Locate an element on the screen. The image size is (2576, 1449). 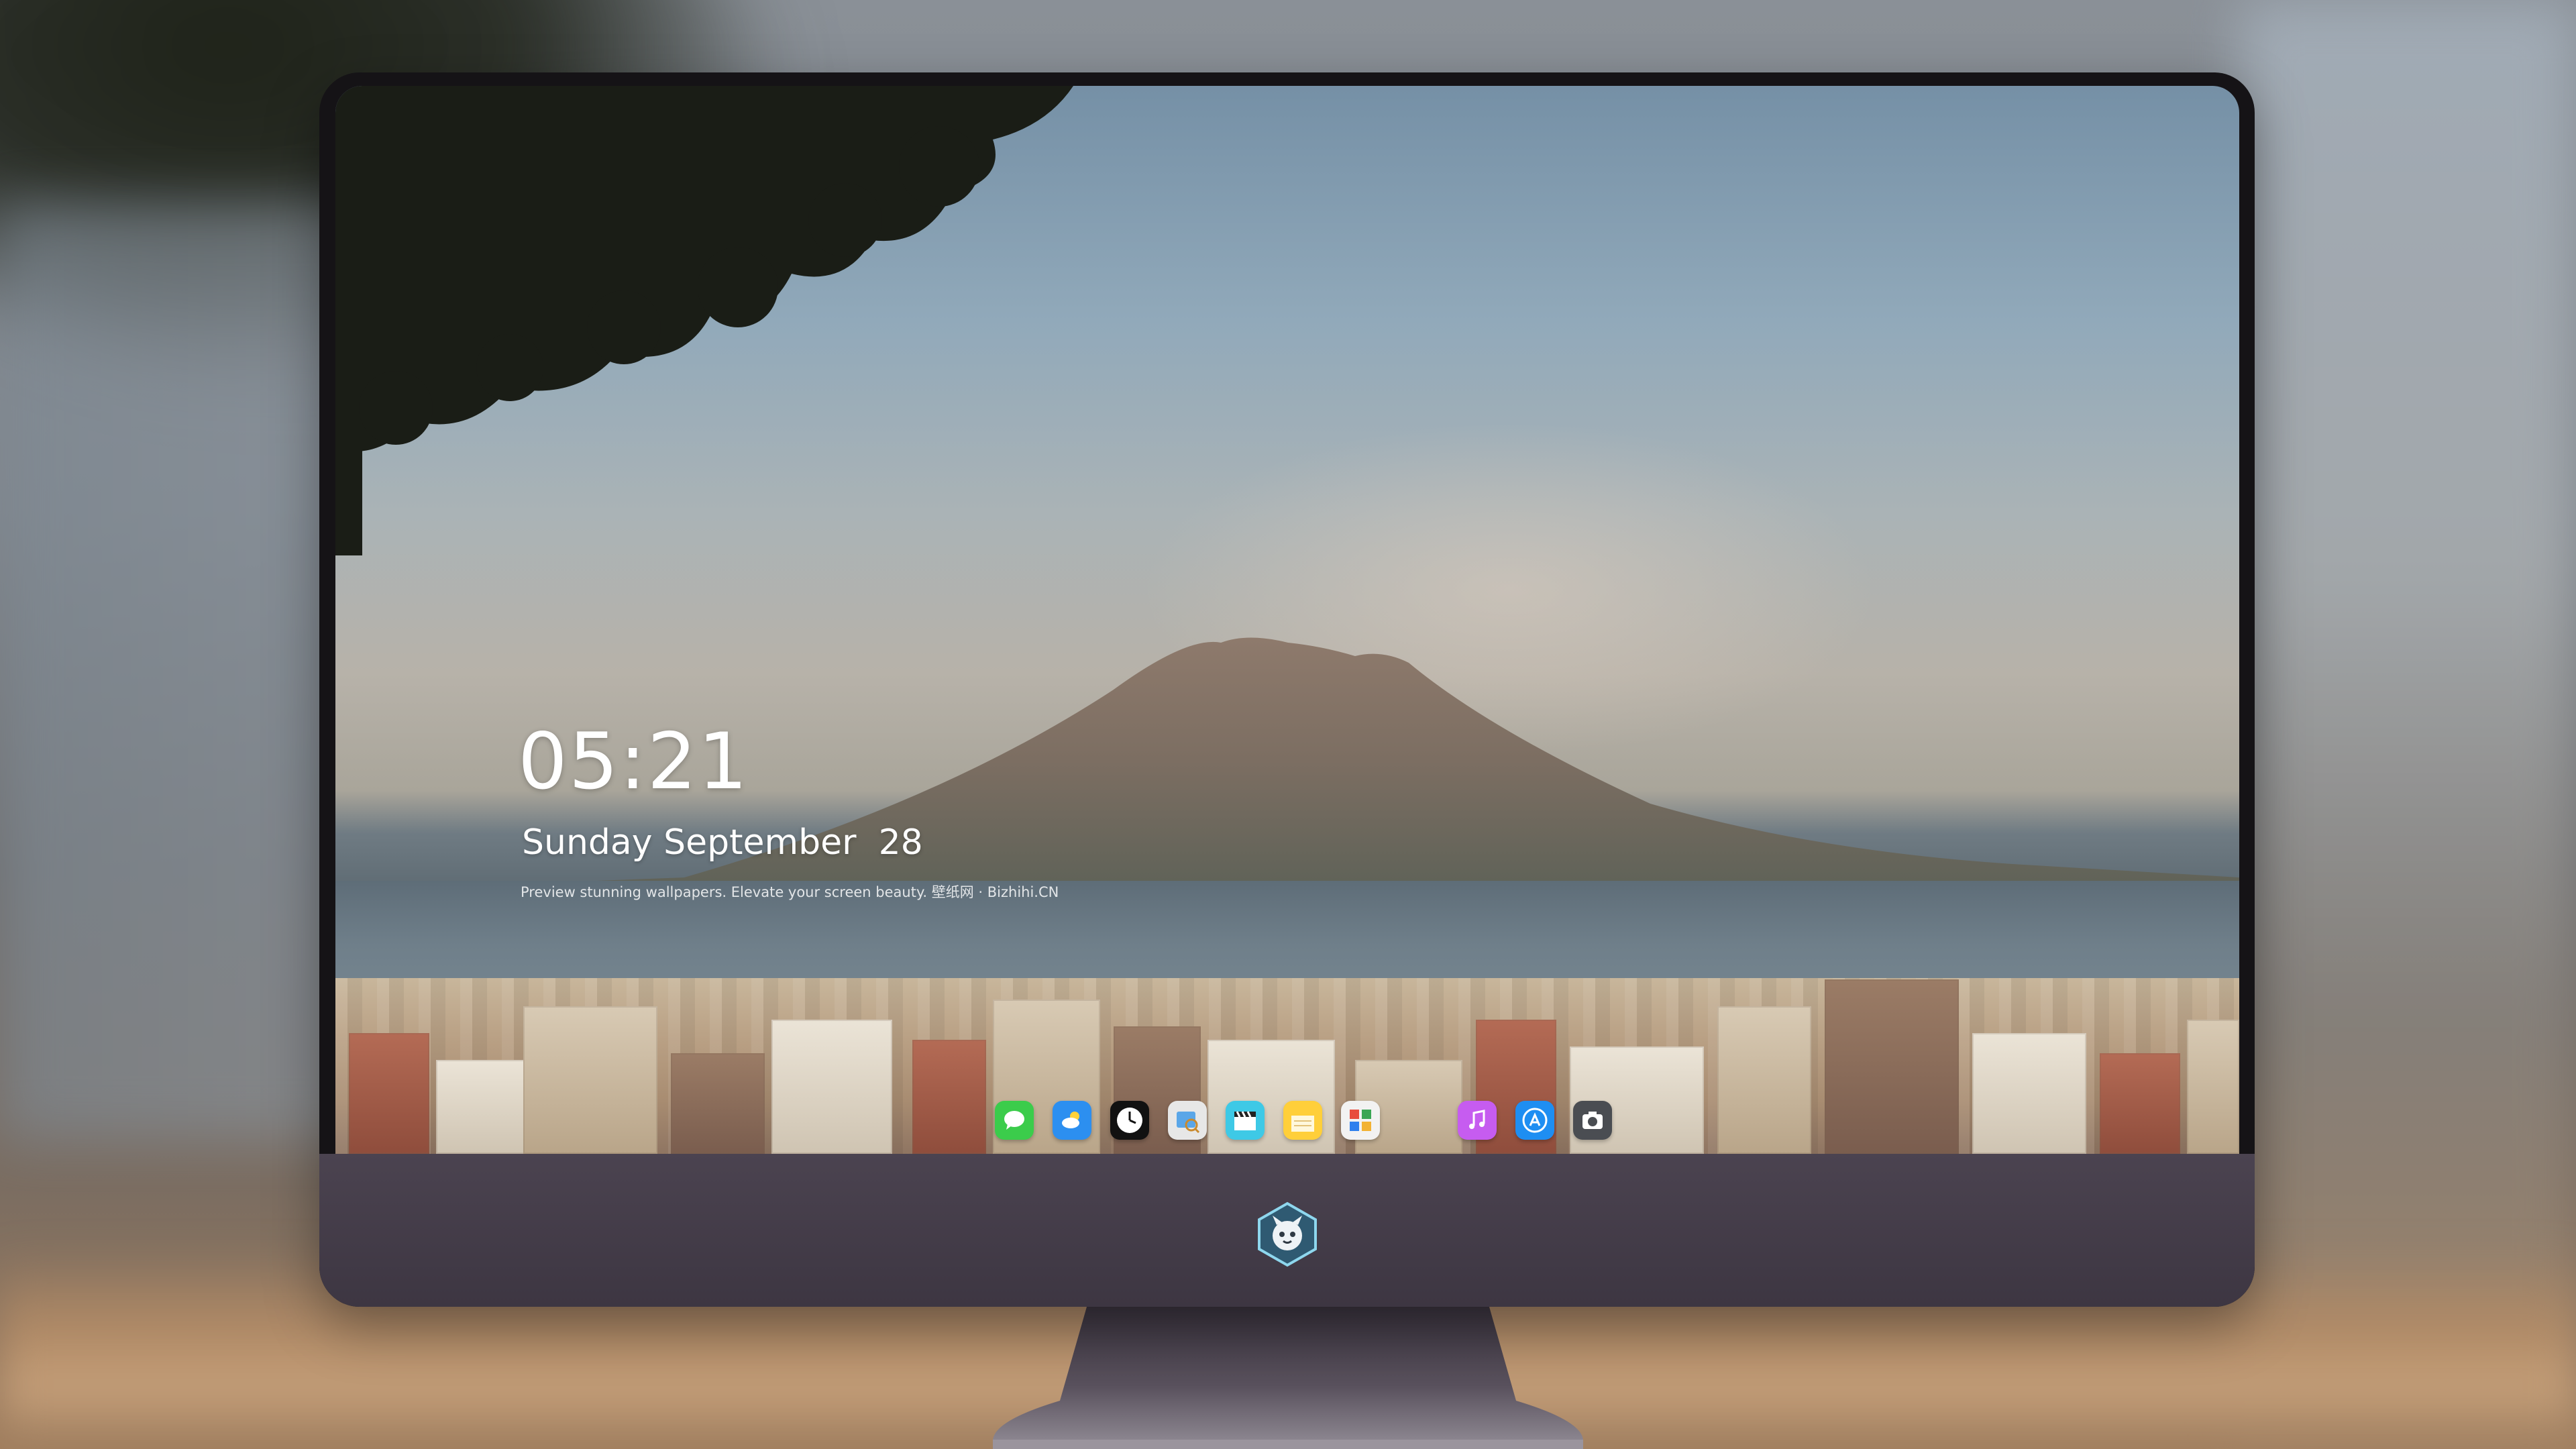
app-dock is located at coordinates (1303, 1119).